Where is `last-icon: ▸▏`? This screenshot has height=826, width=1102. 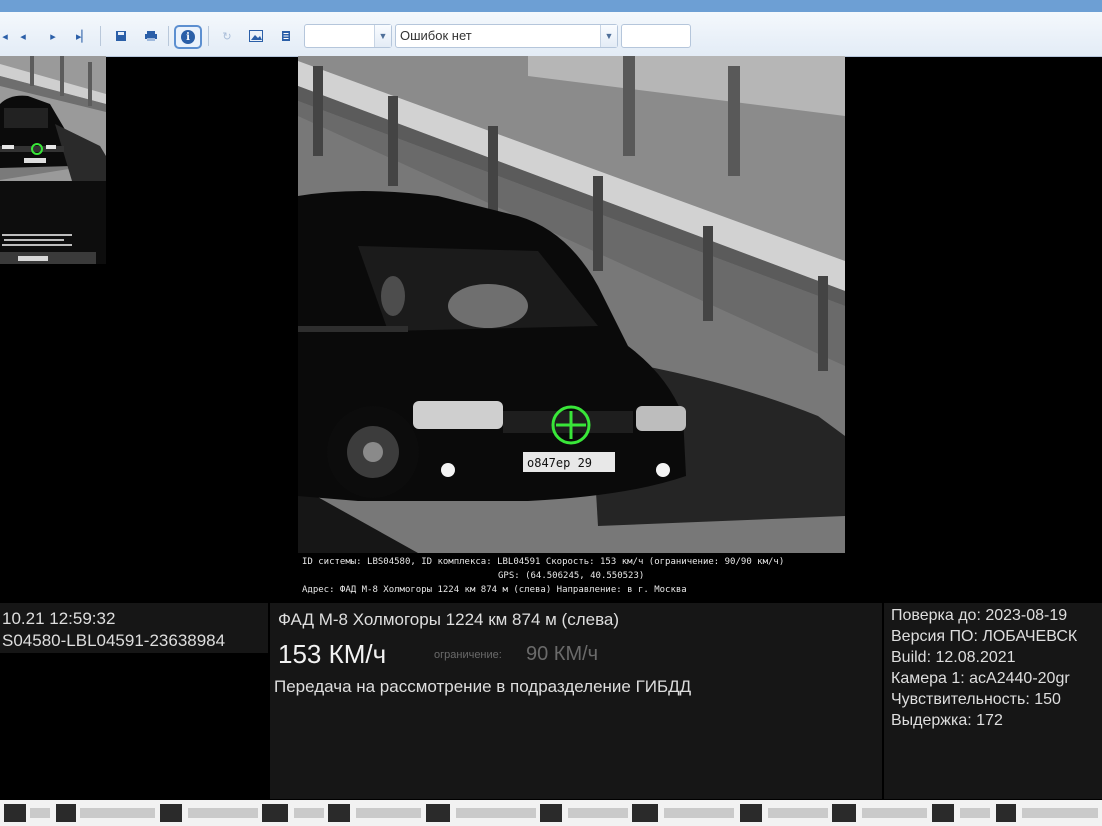 last-icon: ▸▏ is located at coordinates (83, 36).